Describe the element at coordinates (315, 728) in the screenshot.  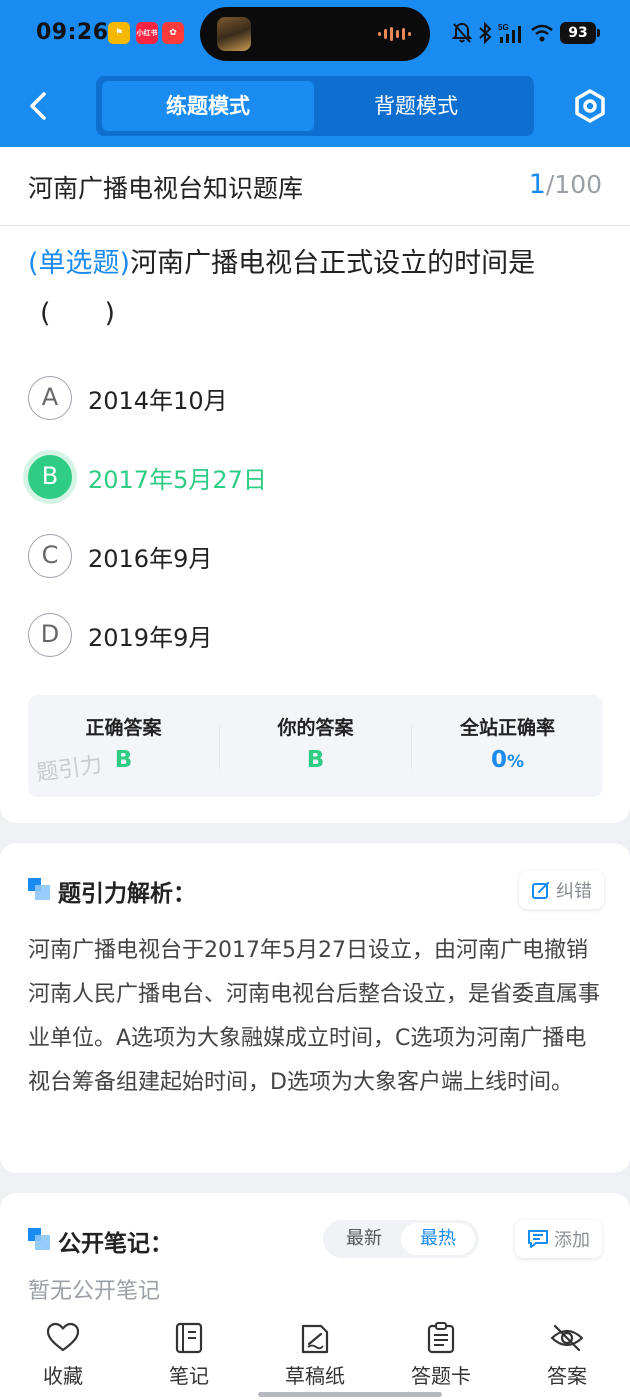
I see `your-answer-label: 你的答案` at that location.